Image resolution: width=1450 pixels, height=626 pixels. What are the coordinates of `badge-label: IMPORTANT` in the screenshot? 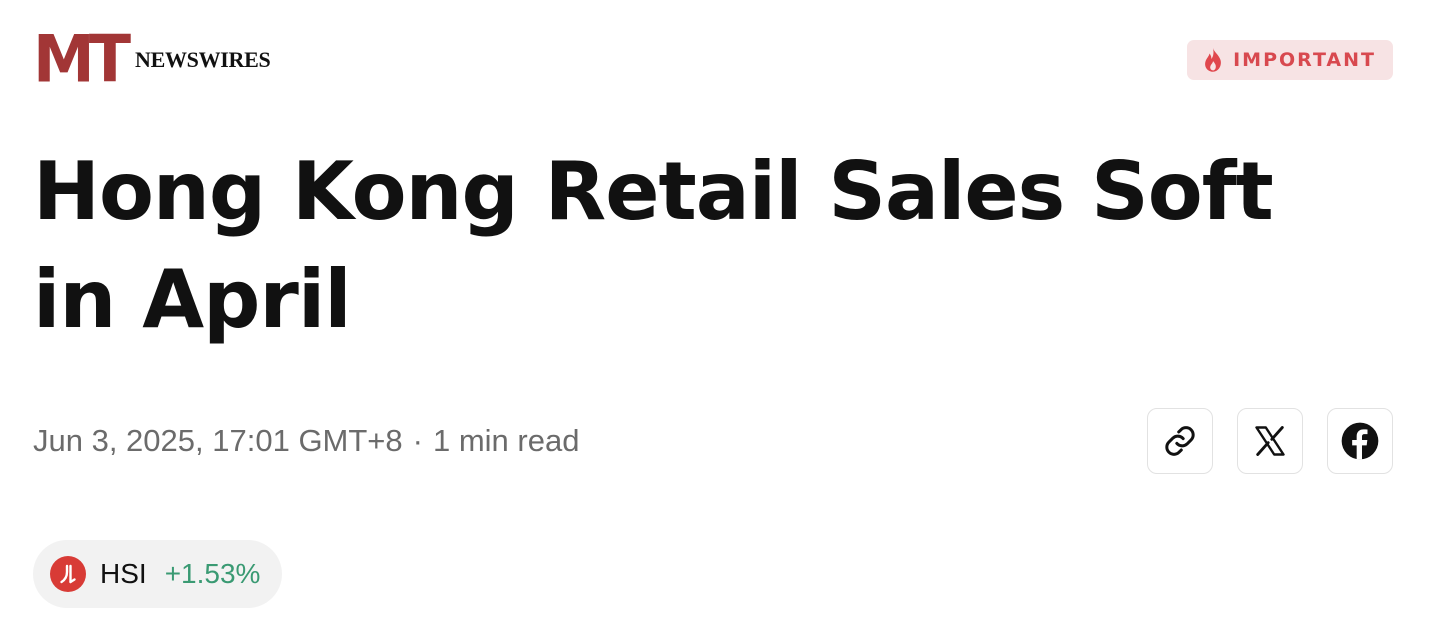 It's located at (1304, 60).